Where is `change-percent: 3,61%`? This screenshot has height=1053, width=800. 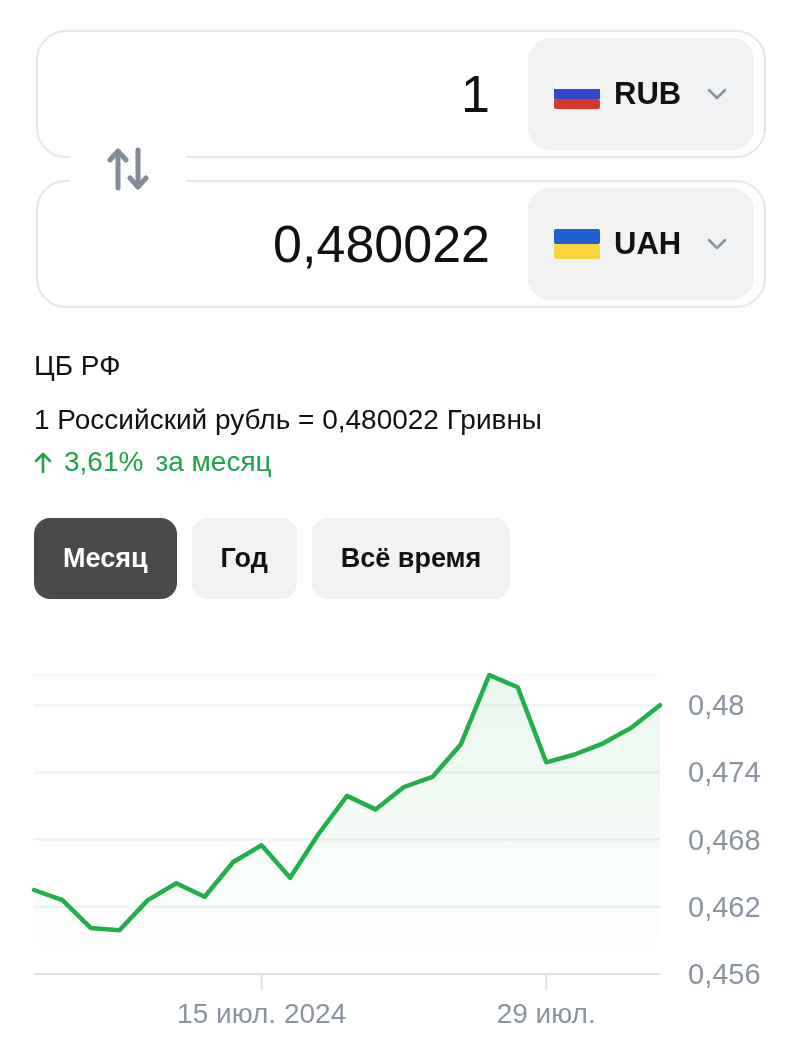 change-percent: 3,61% is located at coordinates (104, 462).